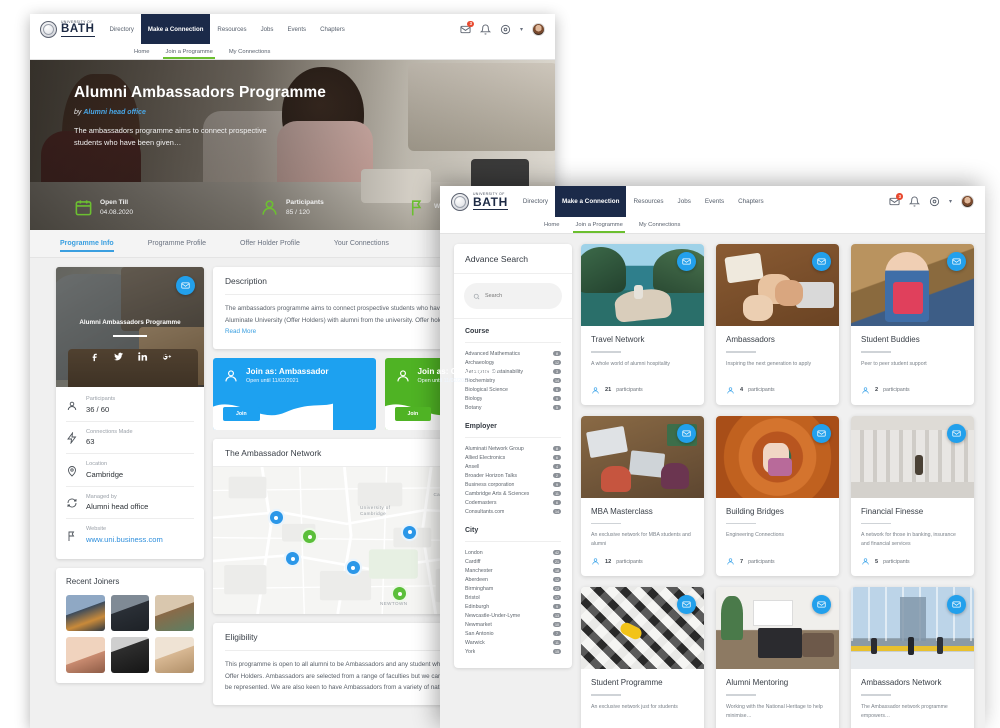  I want to click on participants-icon, so click(865, 390).